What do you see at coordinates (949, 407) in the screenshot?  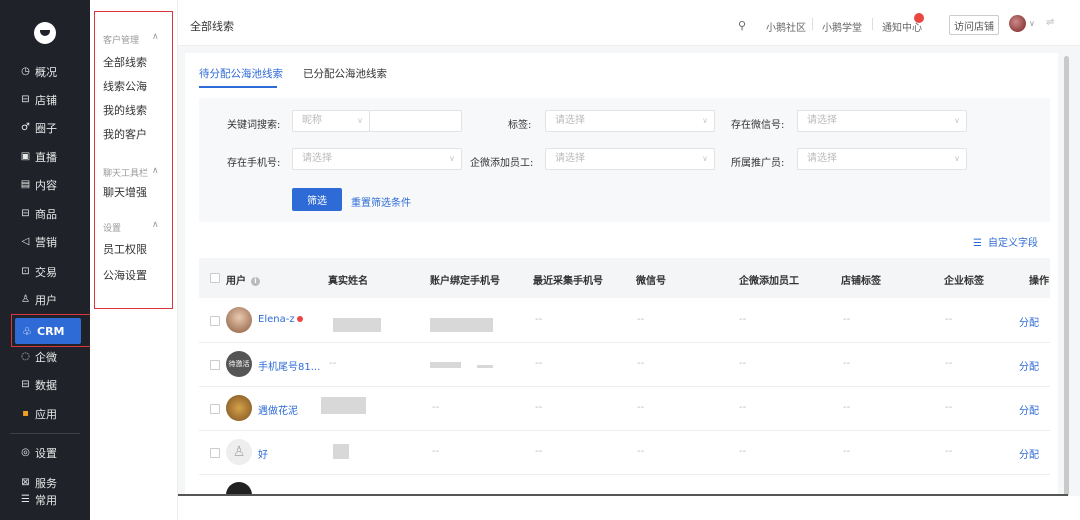 I see `enterprise-tag-cell: --` at bounding box center [949, 407].